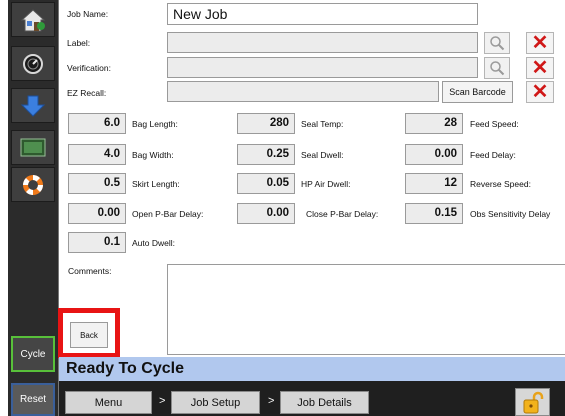  Describe the element at coordinates (97, 123) in the screenshot. I see `bag-length-value: 6.0` at that location.